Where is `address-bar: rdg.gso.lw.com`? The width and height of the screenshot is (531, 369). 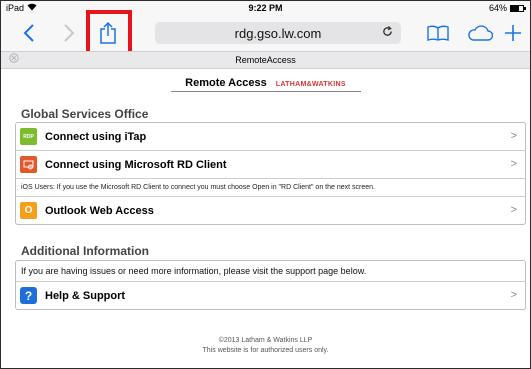 address-bar: rdg.gso.lw.com is located at coordinates (278, 33).